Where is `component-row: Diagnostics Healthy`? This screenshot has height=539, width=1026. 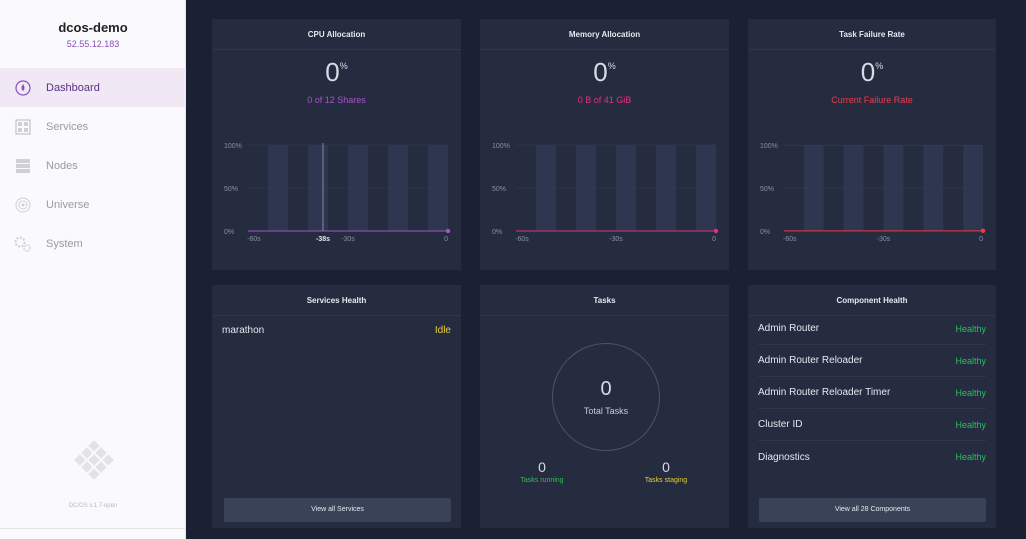
component-row: Diagnostics Healthy is located at coordinates (872, 457).